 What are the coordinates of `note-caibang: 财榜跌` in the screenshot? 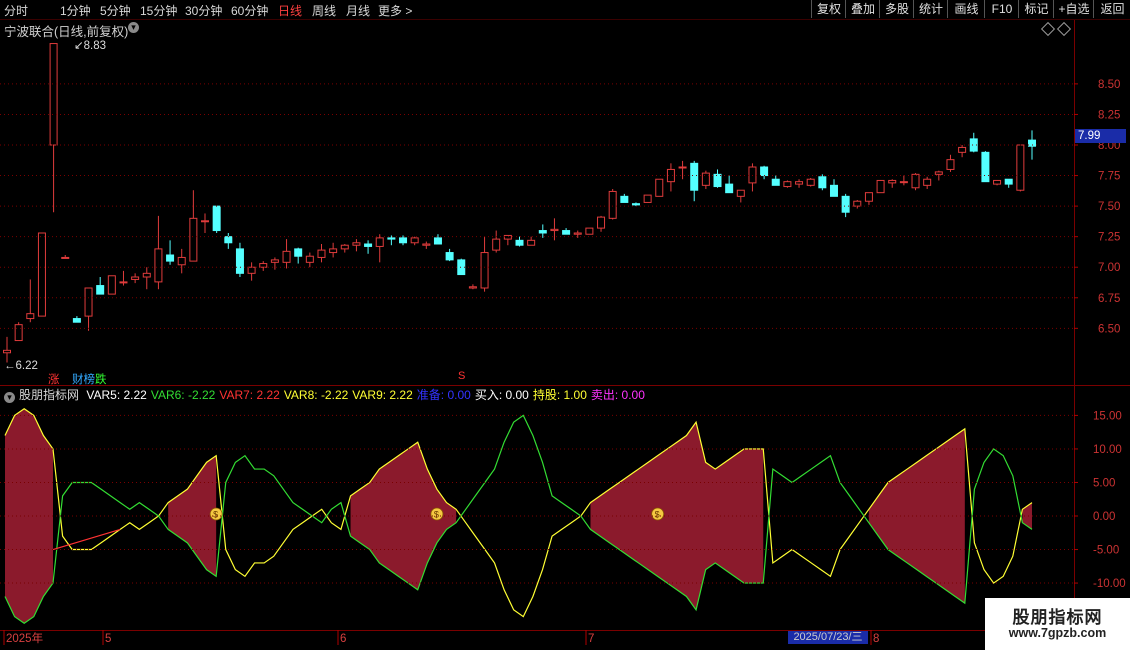 It's located at (89, 379).